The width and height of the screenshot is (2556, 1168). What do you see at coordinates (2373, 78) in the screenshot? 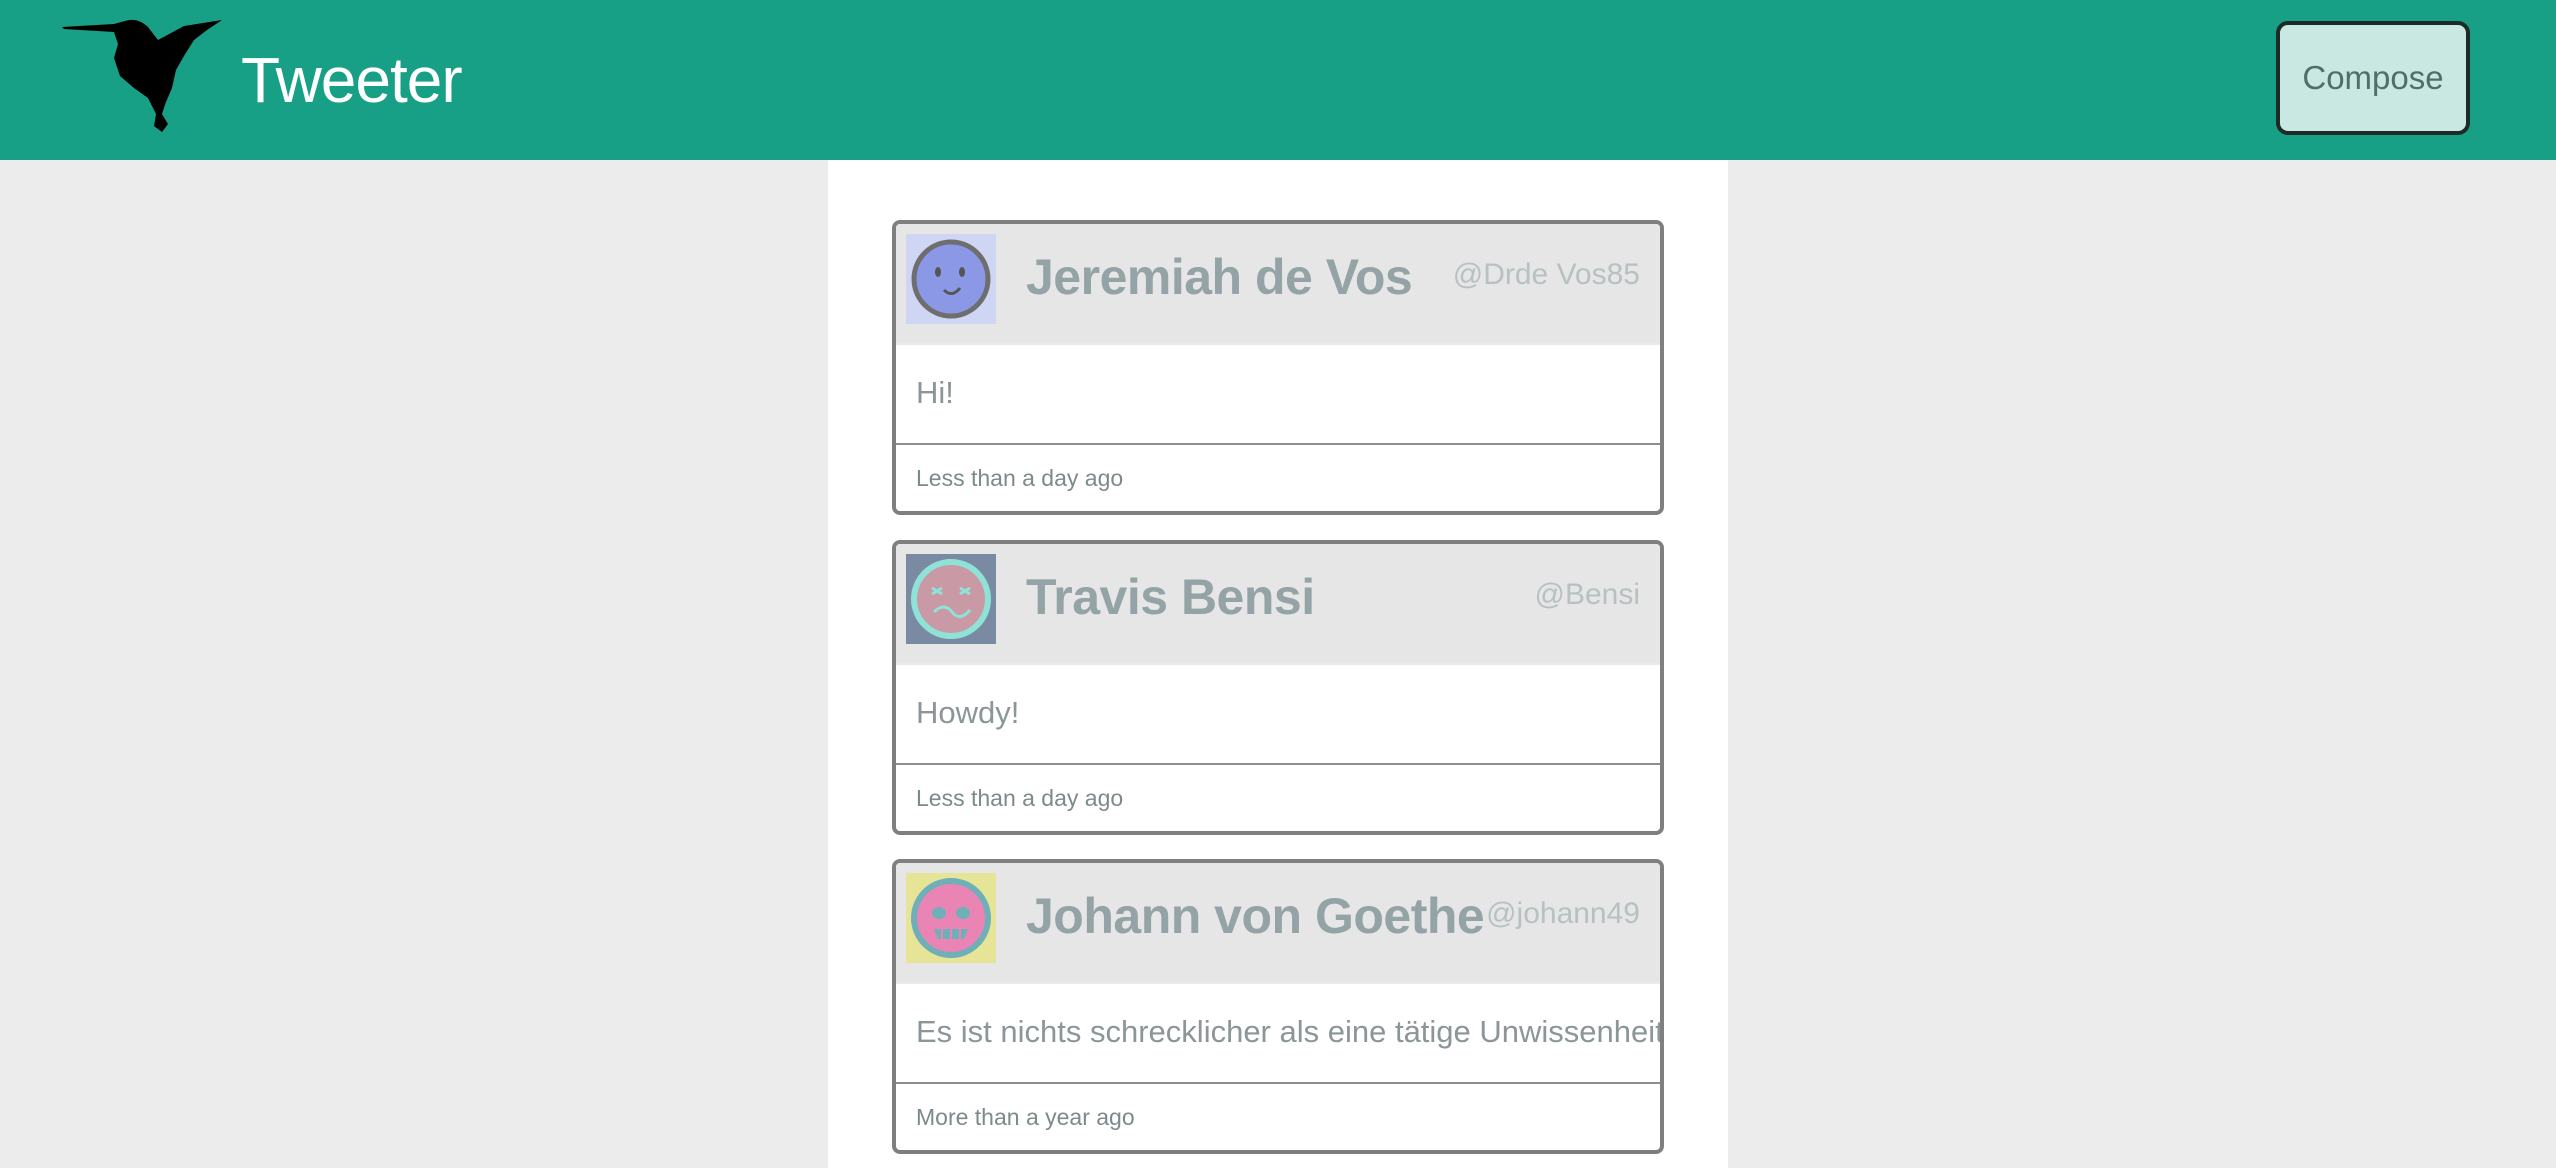
I see `compose-button: Compose` at bounding box center [2373, 78].